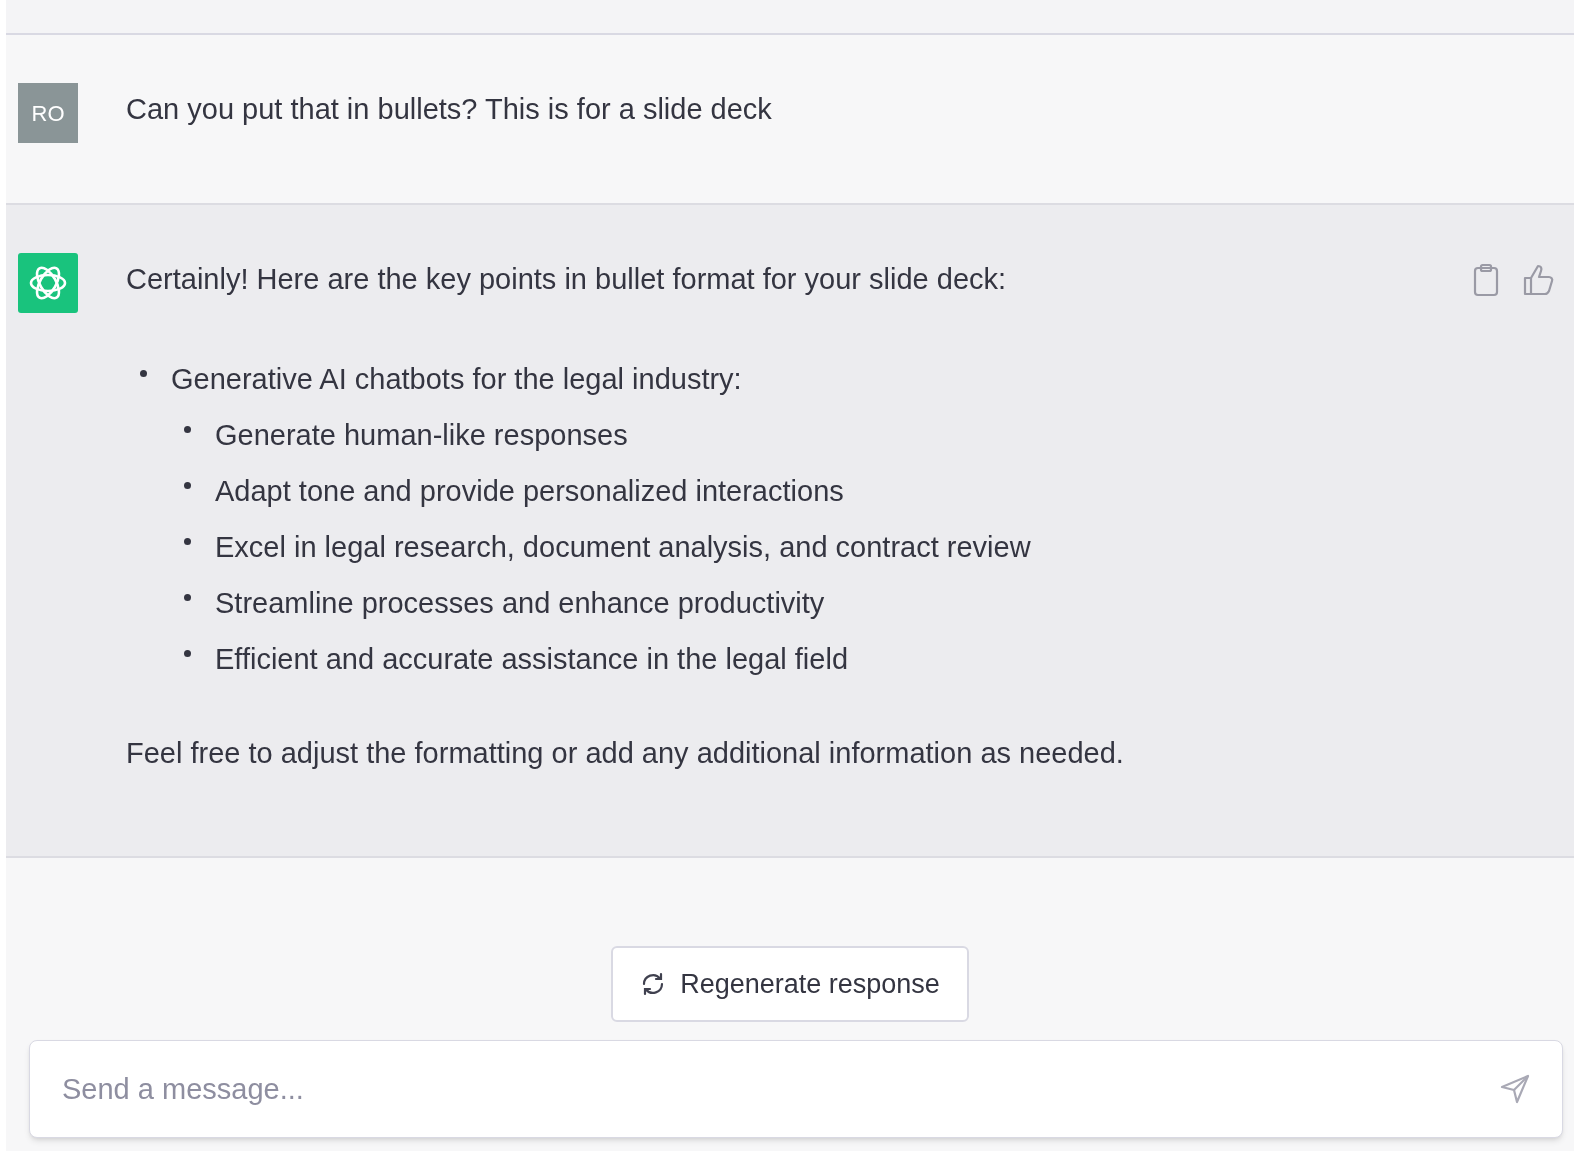  Describe the element at coordinates (456, 379) in the screenshot. I see `bullet-text: Generative AI chatbots for the legal industry:` at that location.